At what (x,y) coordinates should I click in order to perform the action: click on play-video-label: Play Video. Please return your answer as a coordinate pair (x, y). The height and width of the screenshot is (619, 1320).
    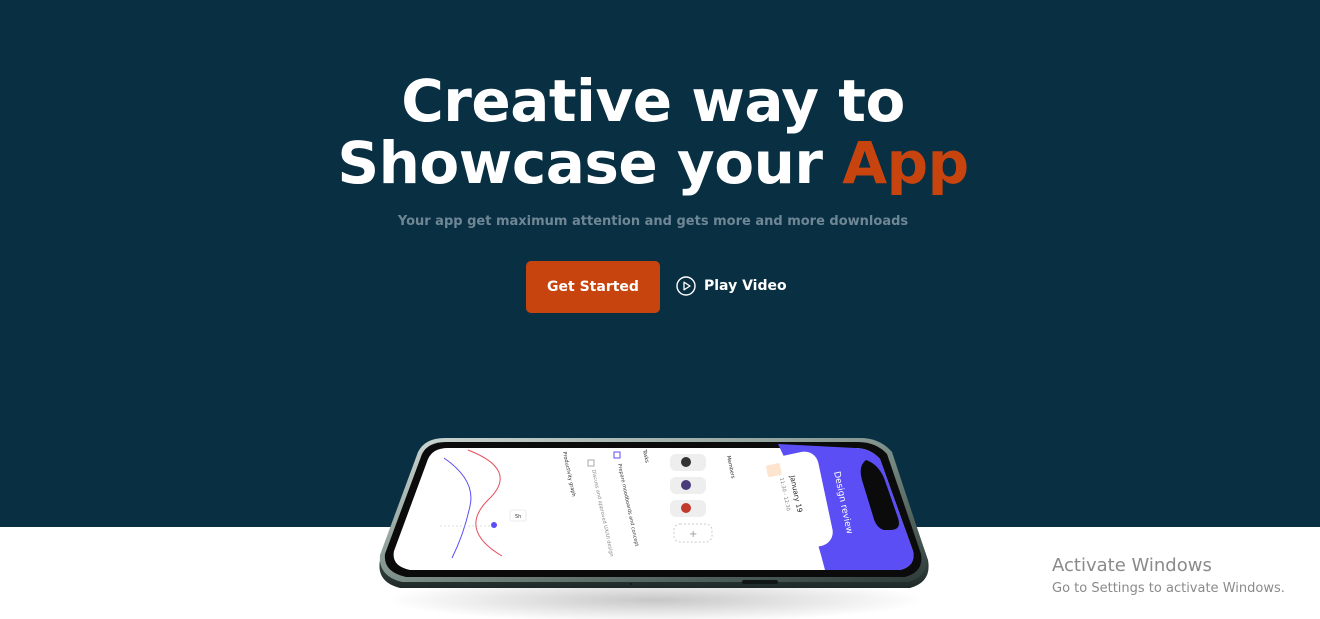
    Looking at the image, I should click on (745, 286).